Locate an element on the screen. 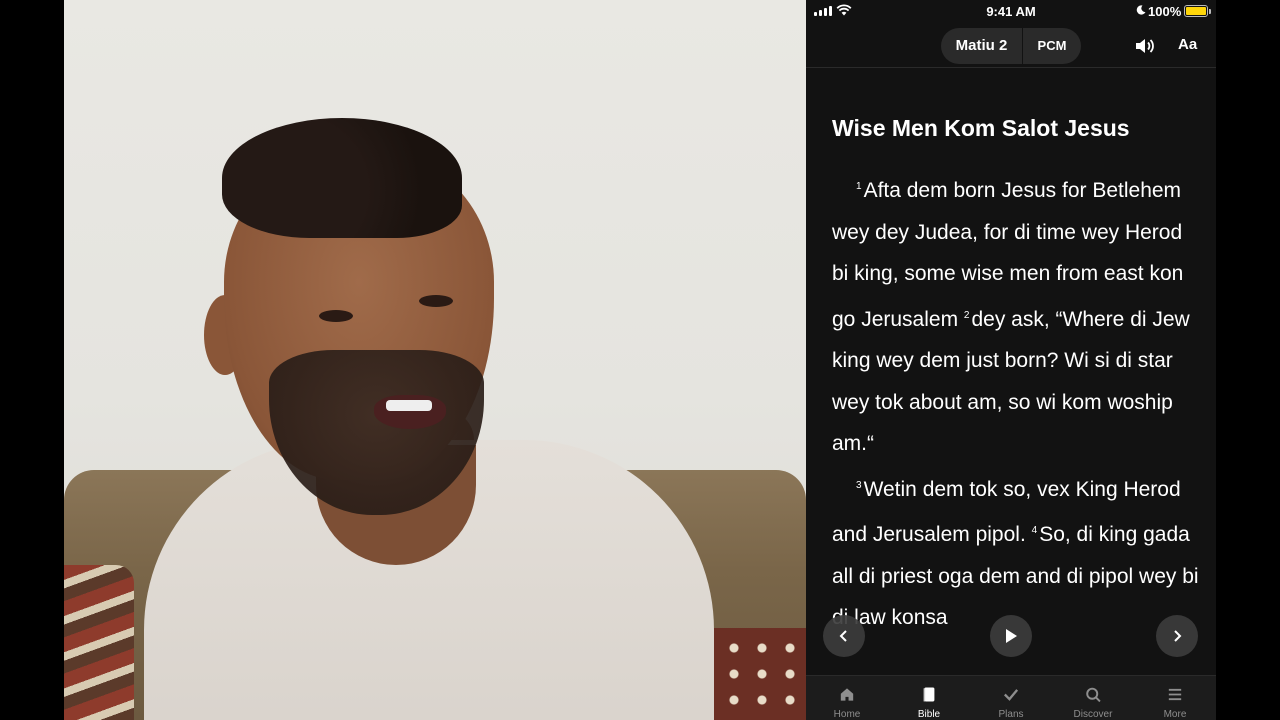  play-icon is located at coordinates (1011, 636).